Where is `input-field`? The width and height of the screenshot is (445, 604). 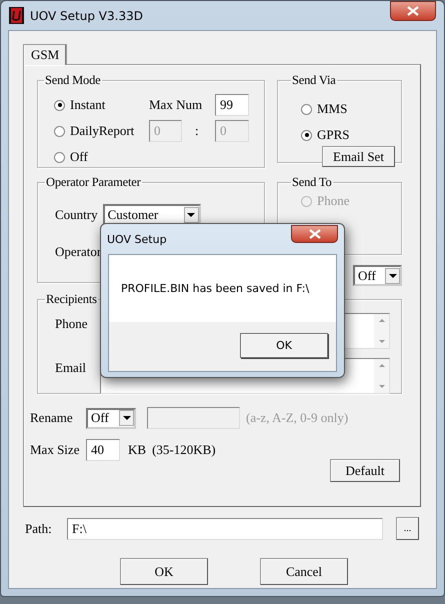
input-field is located at coordinates (193, 418).